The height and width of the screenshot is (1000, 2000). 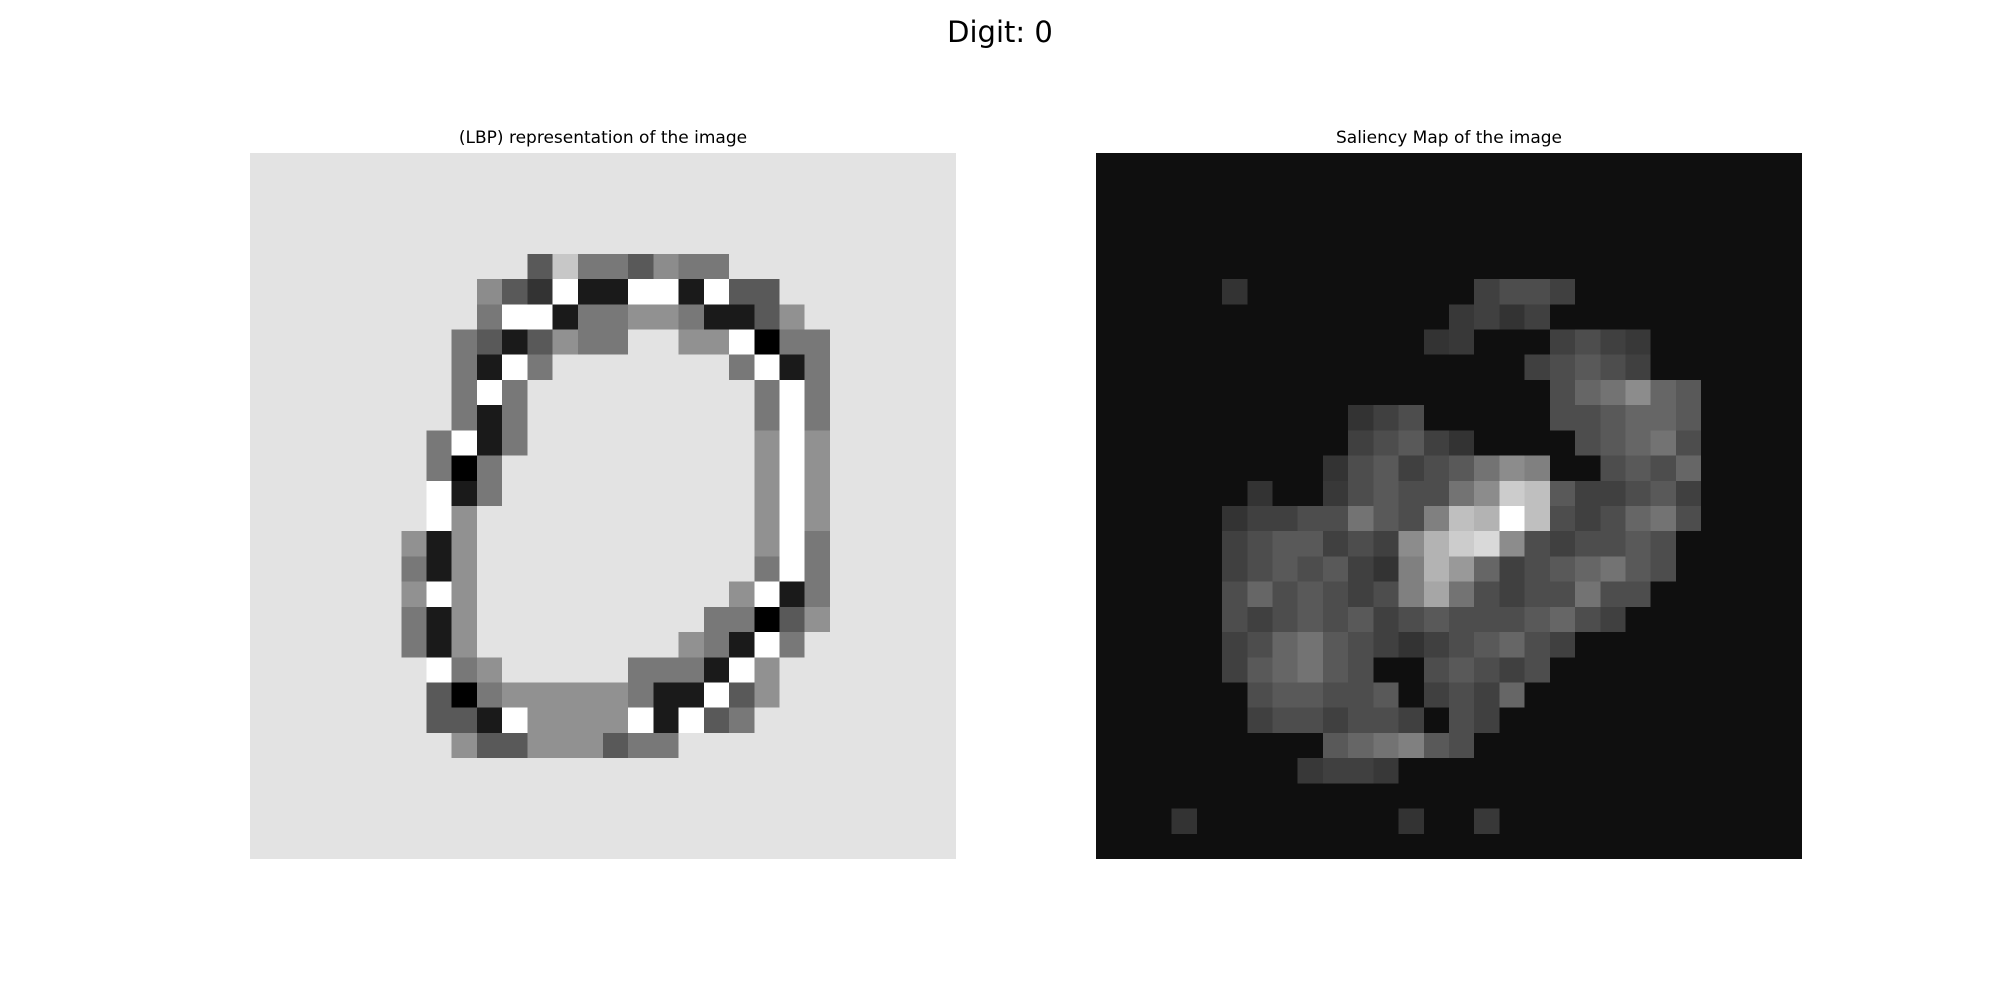 What do you see at coordinates (1449, 138) in the screenshot?
I see `saliency-panel-title: Saliency Map of the image` at bounding box center [1449, 138].